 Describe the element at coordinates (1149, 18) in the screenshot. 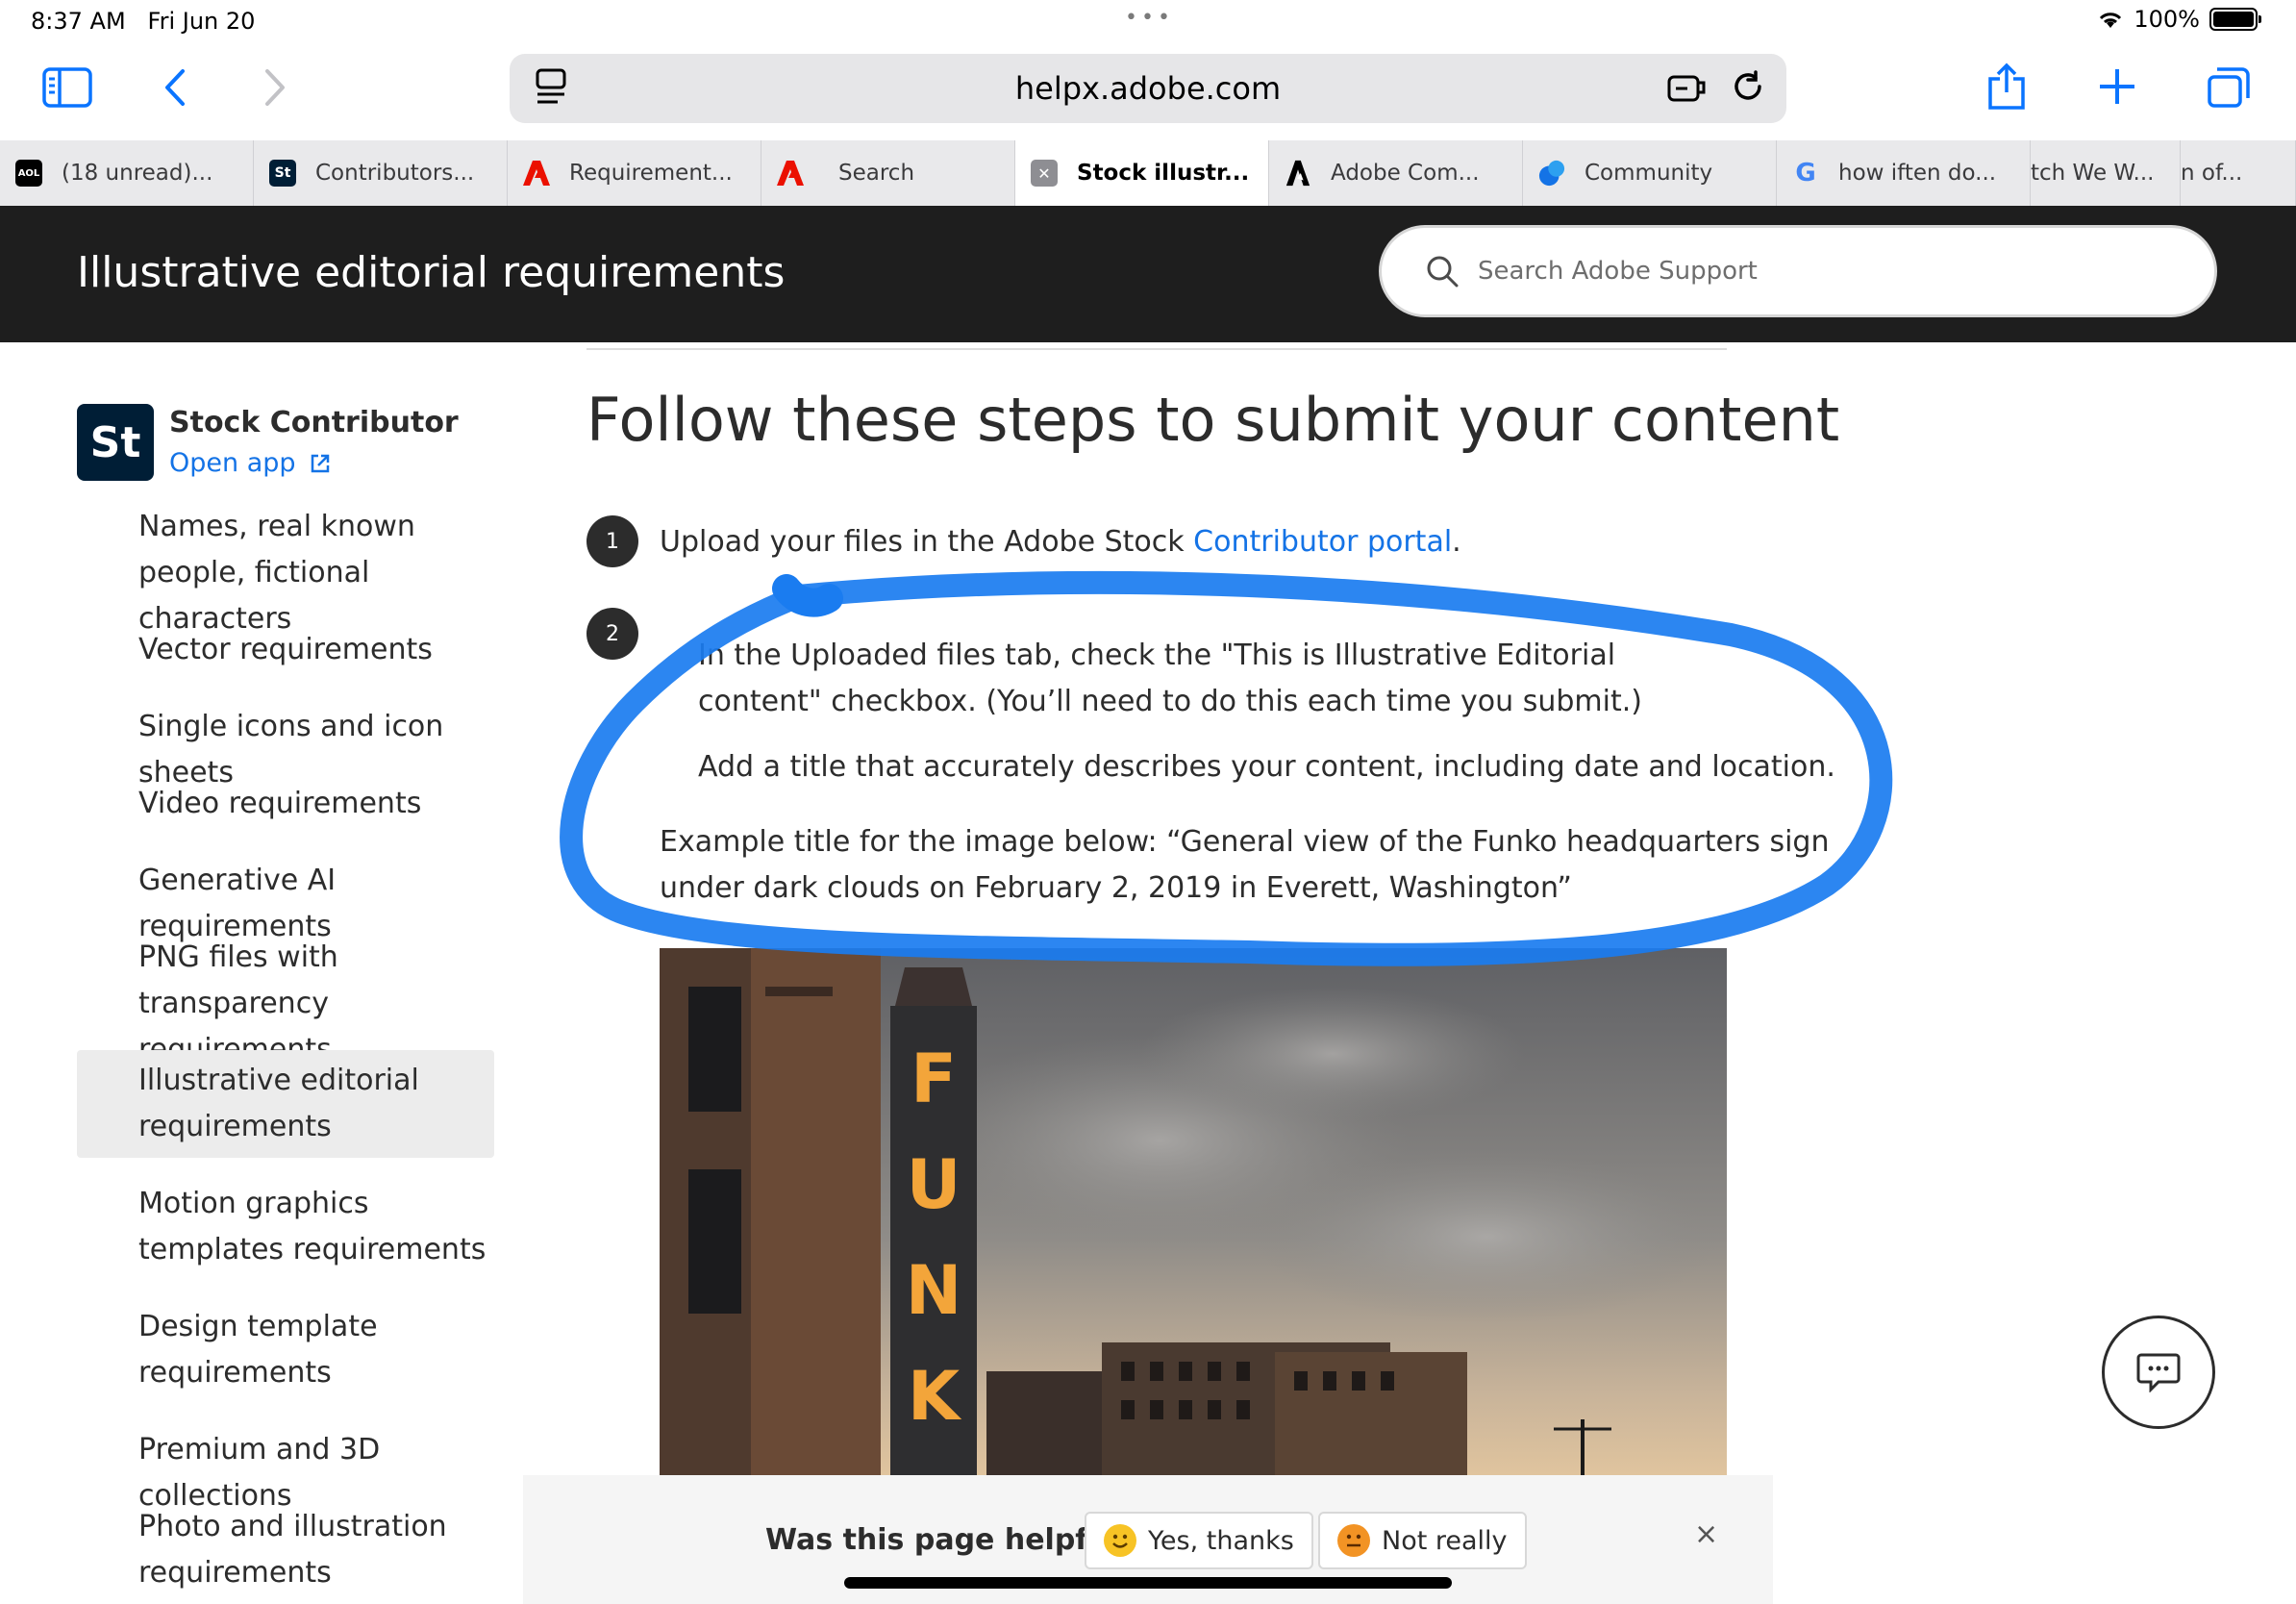

I see `multitasking-dots-icon: •••` at that location.